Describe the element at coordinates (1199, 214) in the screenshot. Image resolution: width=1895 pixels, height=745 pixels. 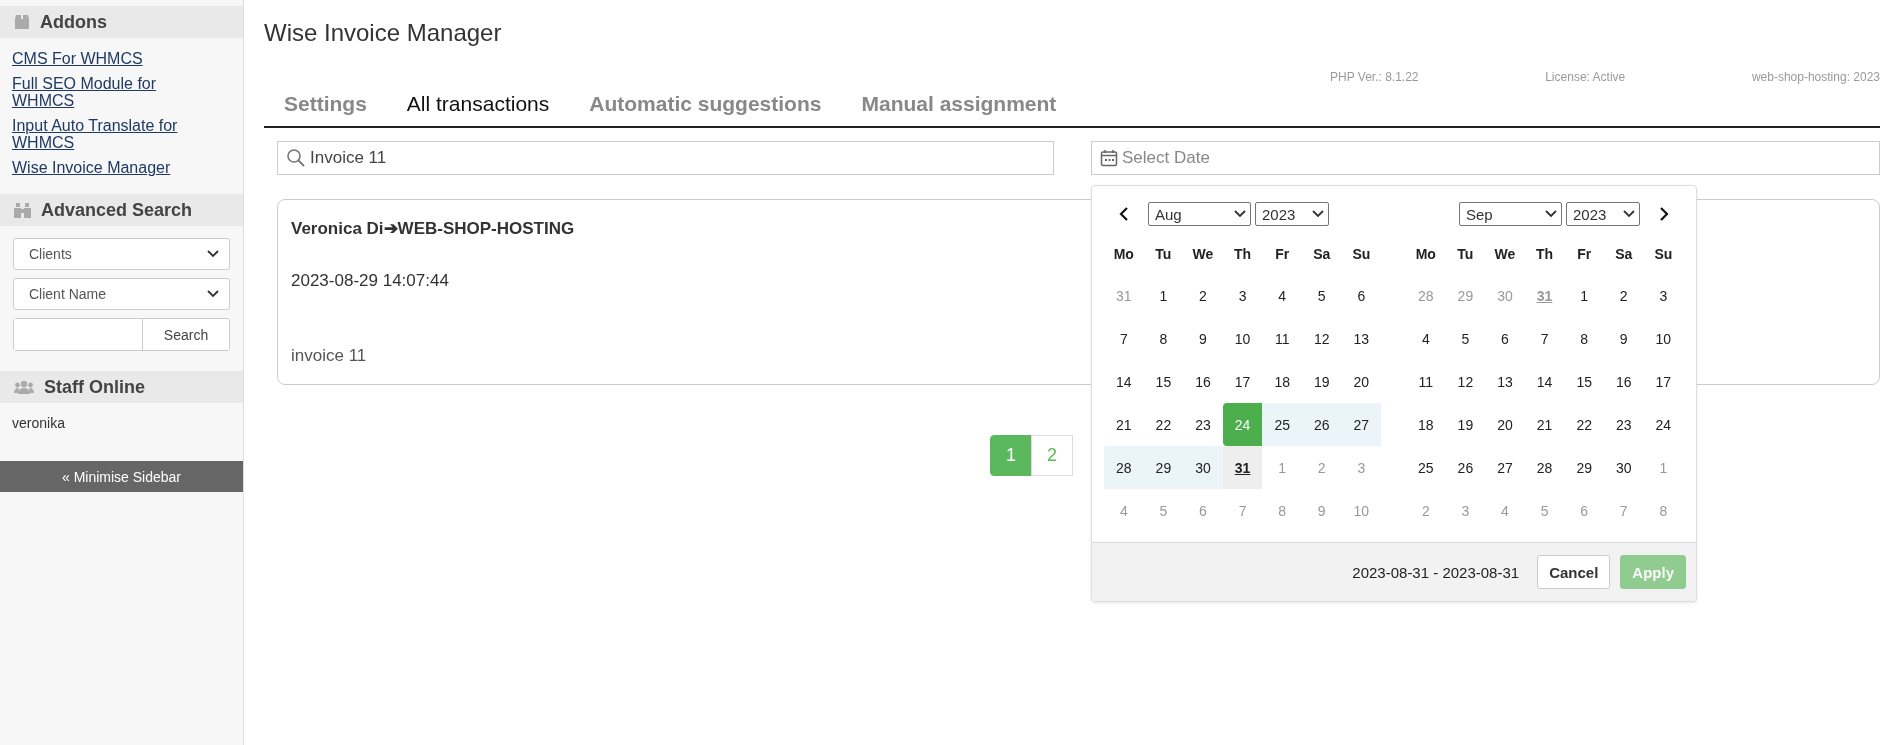
I see `month-select: Aug` at that location.